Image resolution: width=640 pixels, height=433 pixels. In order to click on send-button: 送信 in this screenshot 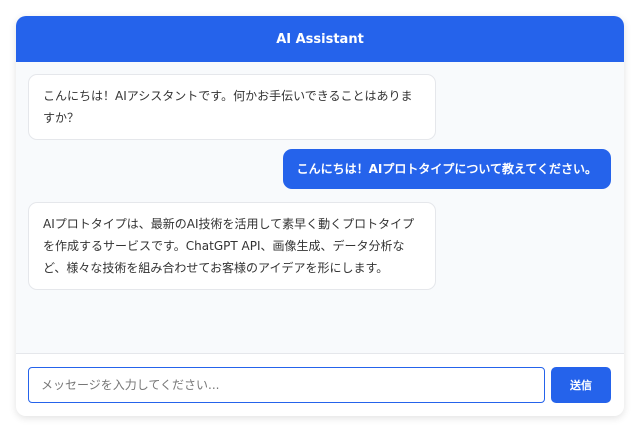, I will do `click(581, 385)`.